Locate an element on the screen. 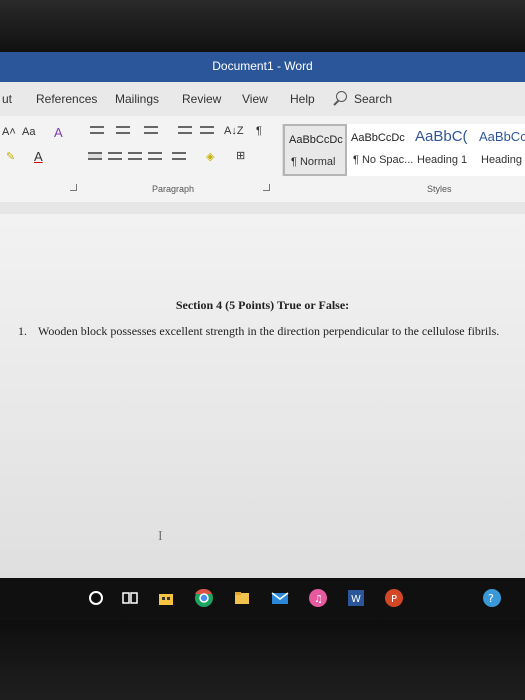 Image resolution: width=525 pixels, height=700 pixels. help-icon: ? is located at coordinates (492, 598).